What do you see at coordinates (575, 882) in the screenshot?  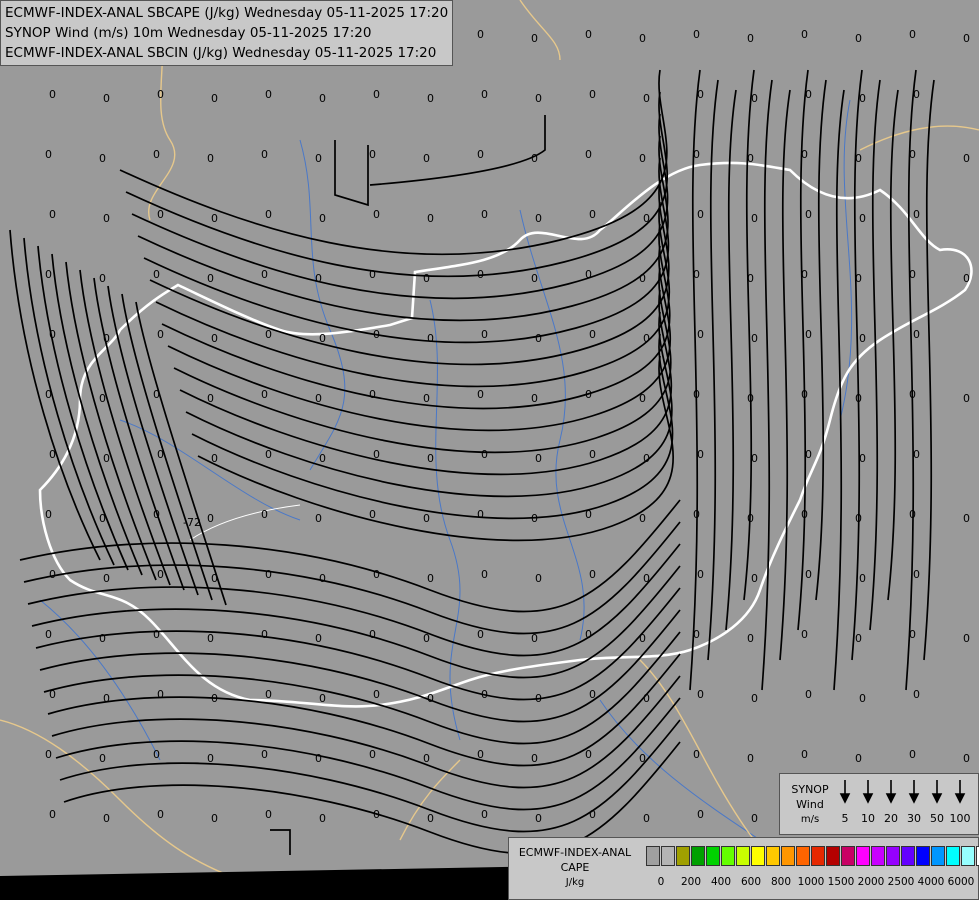 I see `cape-legend-title-3: J/kg` at bounding box center [575, 882].